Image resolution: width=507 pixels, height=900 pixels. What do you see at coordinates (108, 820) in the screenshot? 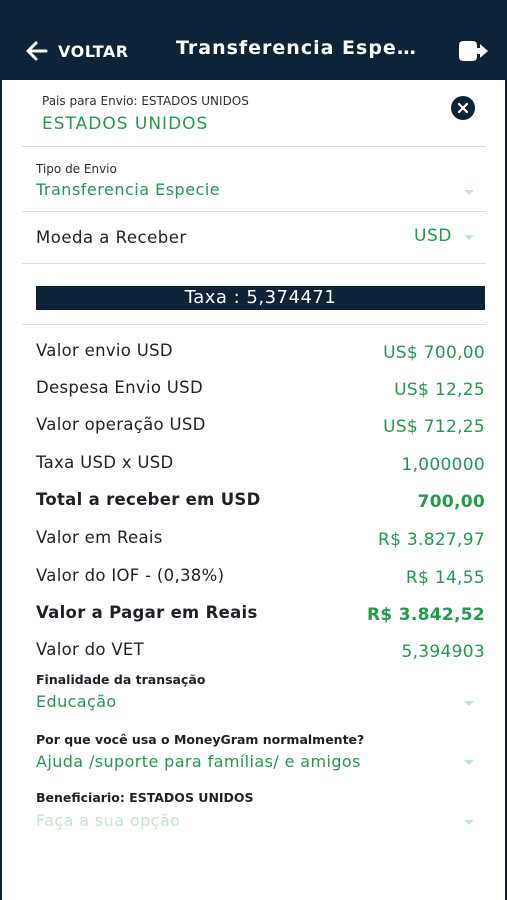
I see `beneficiary-select: Faça a sua opção` at bounding box center [108, 820].